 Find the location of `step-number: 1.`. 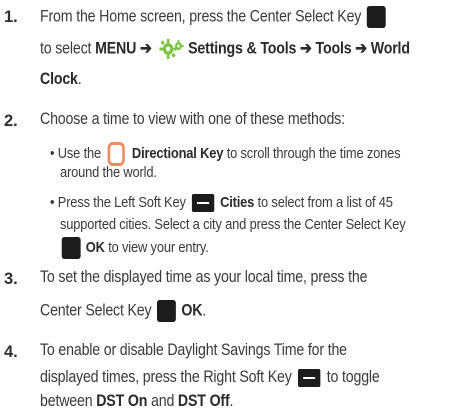

step-number: 1. is located at coordinates (11, 17).